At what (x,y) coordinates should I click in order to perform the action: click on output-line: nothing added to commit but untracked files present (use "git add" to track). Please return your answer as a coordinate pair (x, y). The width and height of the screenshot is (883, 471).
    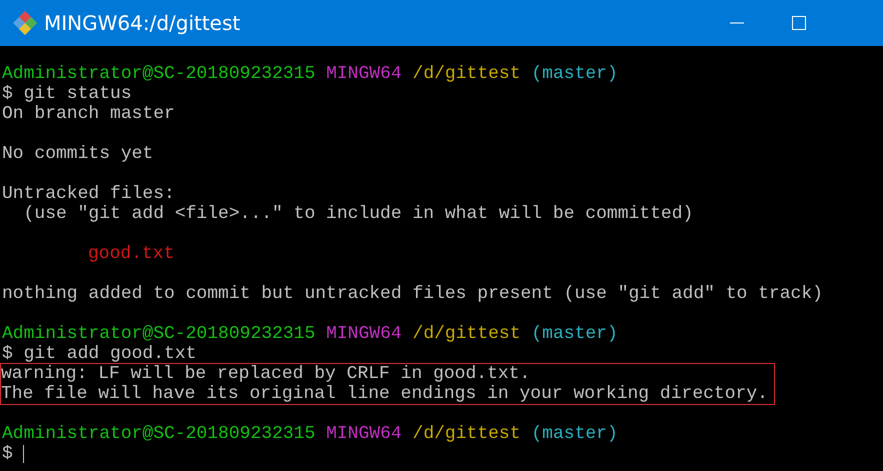
    Looking at the image, I should click on (412, 294).